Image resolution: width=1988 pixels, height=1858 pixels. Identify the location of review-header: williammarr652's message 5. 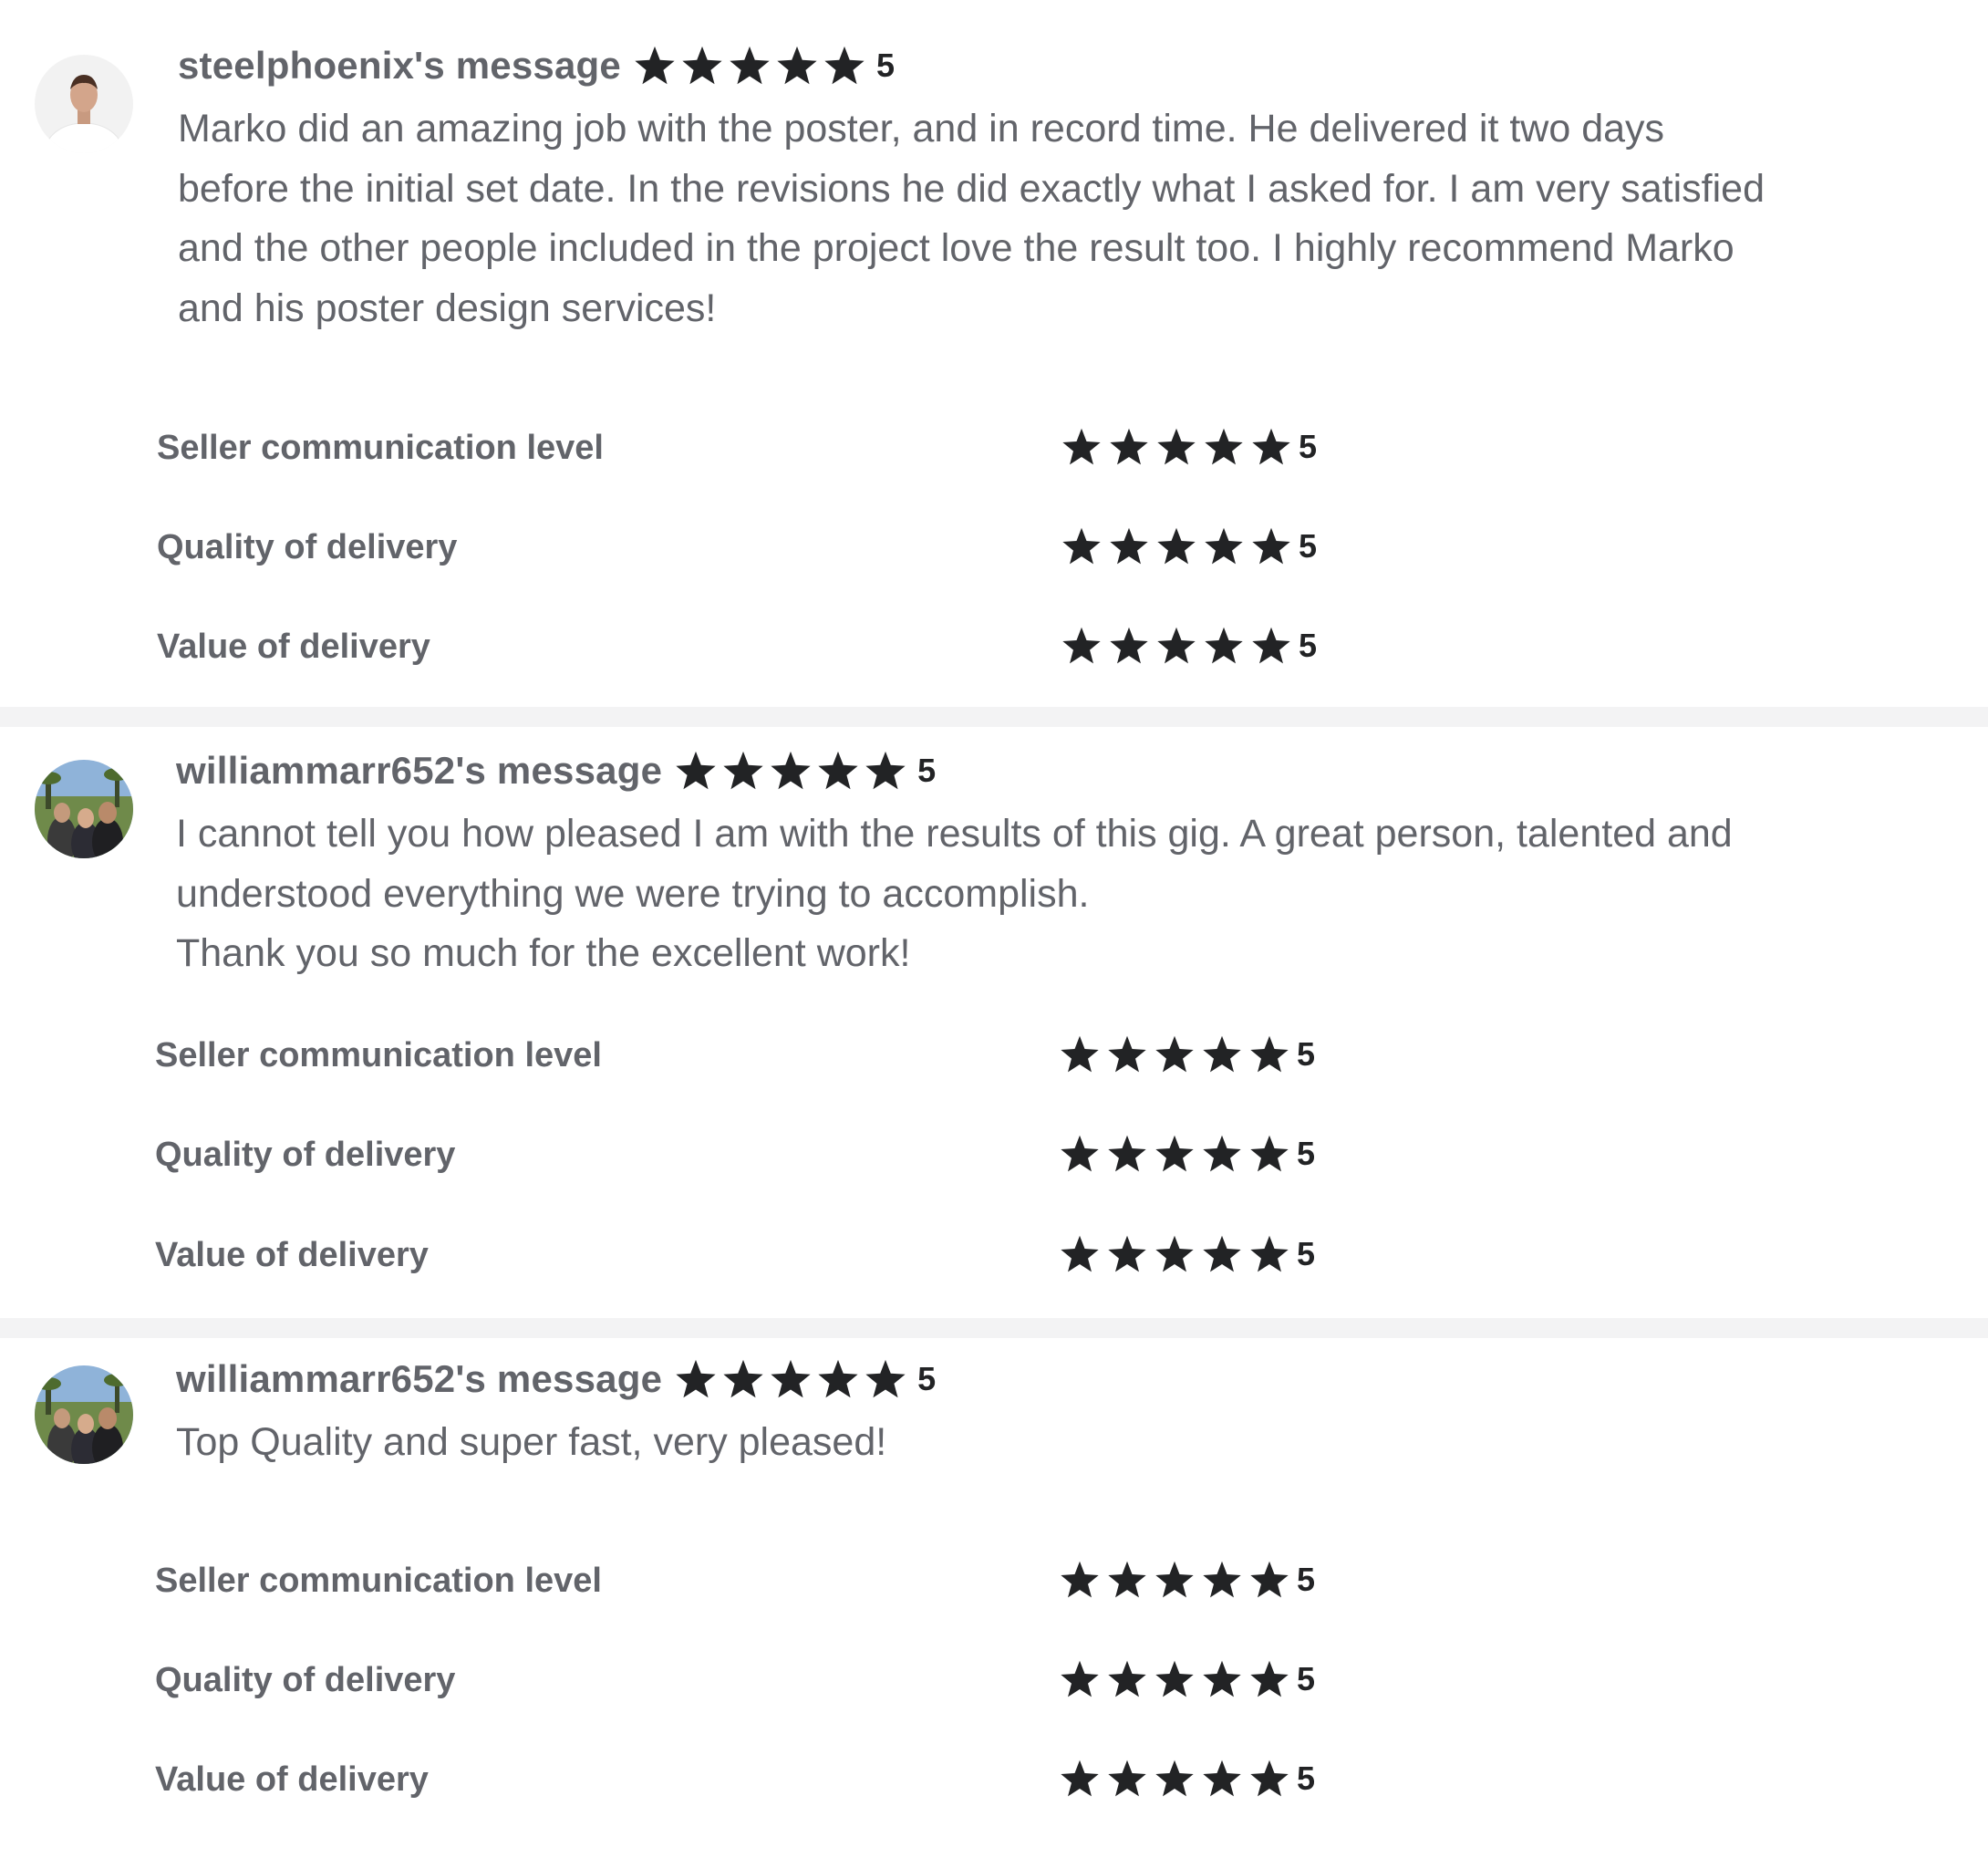
(556, 771).